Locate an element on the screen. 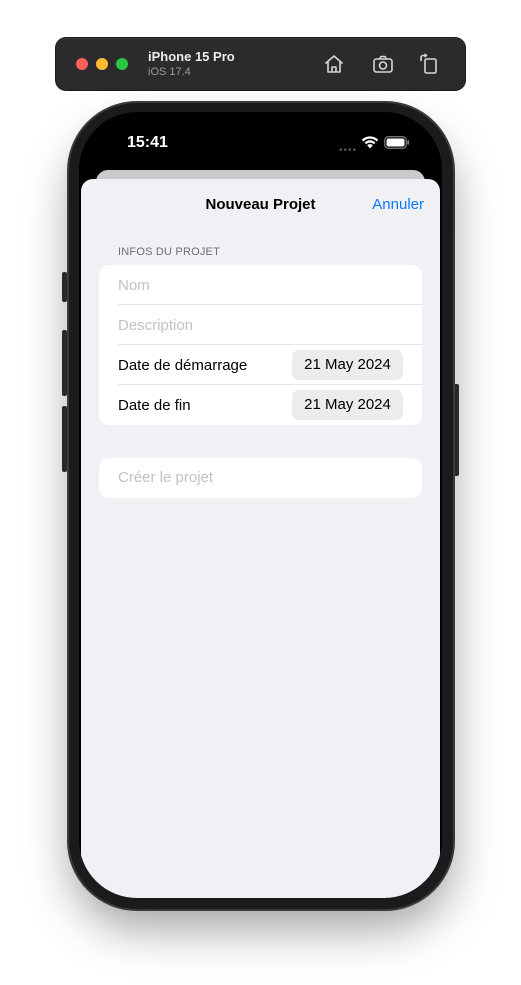 This screenshot has width=521, height=985. description-field is located at coordinates (263, 325).